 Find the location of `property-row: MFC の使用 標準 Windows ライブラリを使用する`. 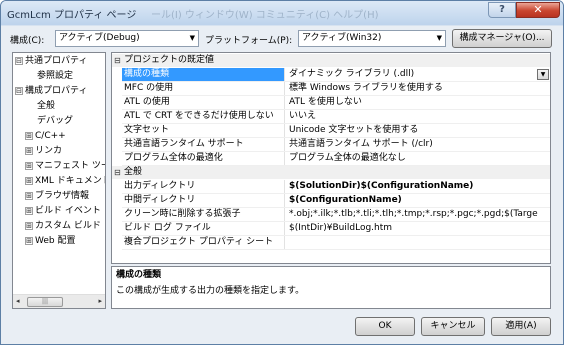

property-row: MFC の使用 標準 Windows ライブラリを使用する is located at coordinates (336, 89).